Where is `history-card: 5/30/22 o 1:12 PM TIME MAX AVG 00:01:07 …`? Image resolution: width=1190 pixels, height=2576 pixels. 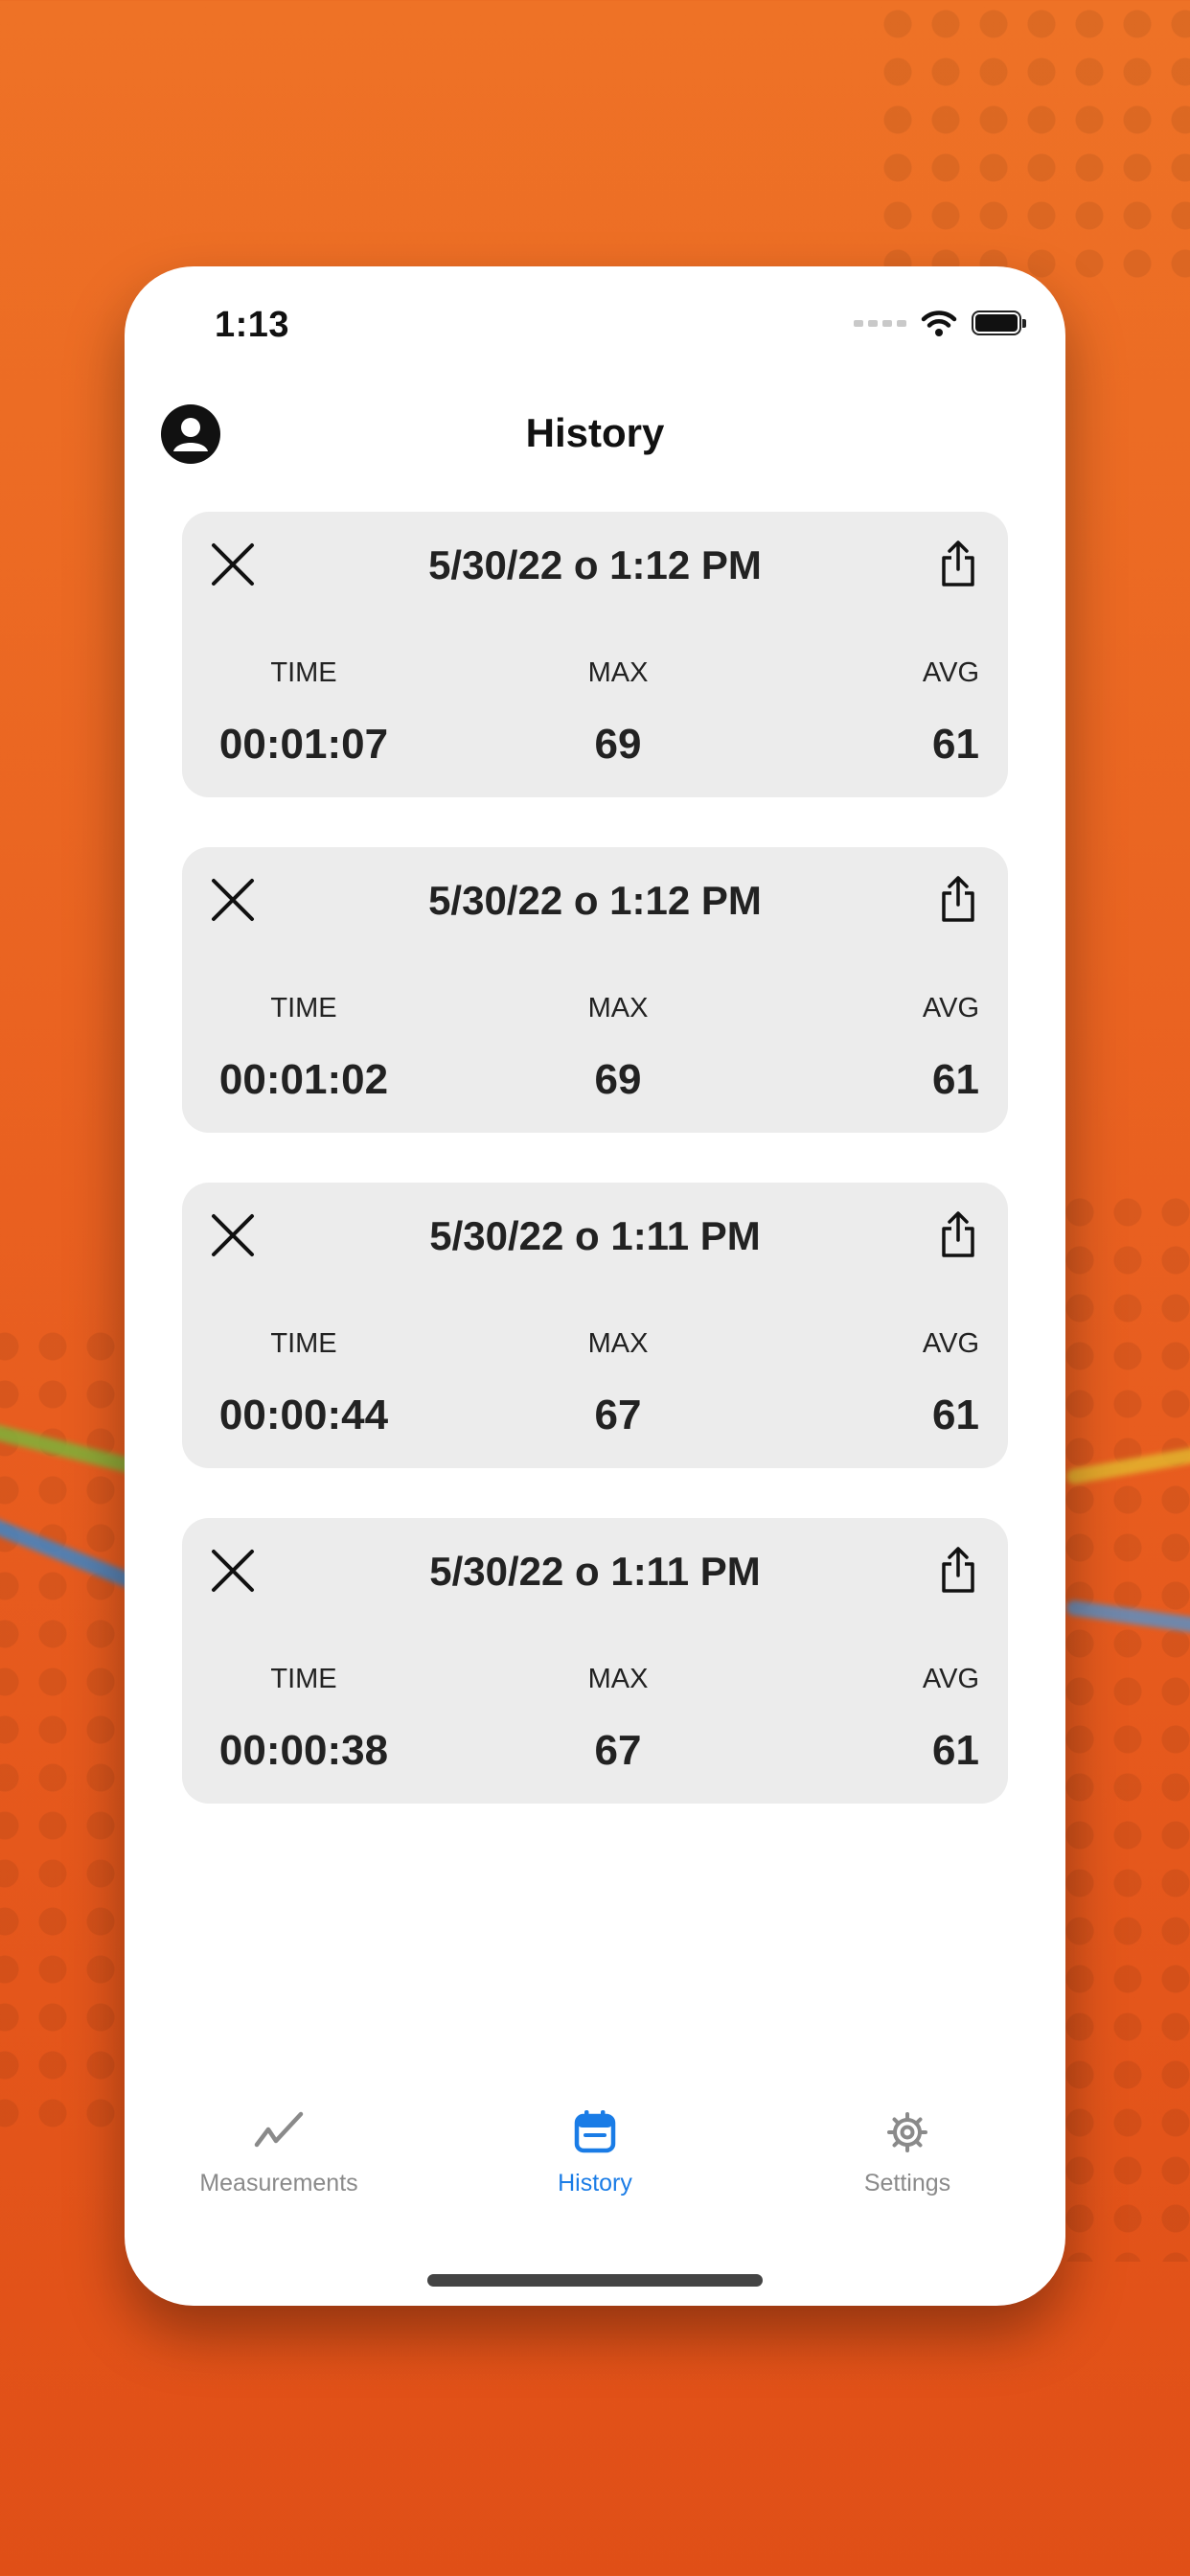
history-card: 5/30/22 o 1:12 PM TIME MAX AVG 00:01:07 … is located at coordinates (595, 654).